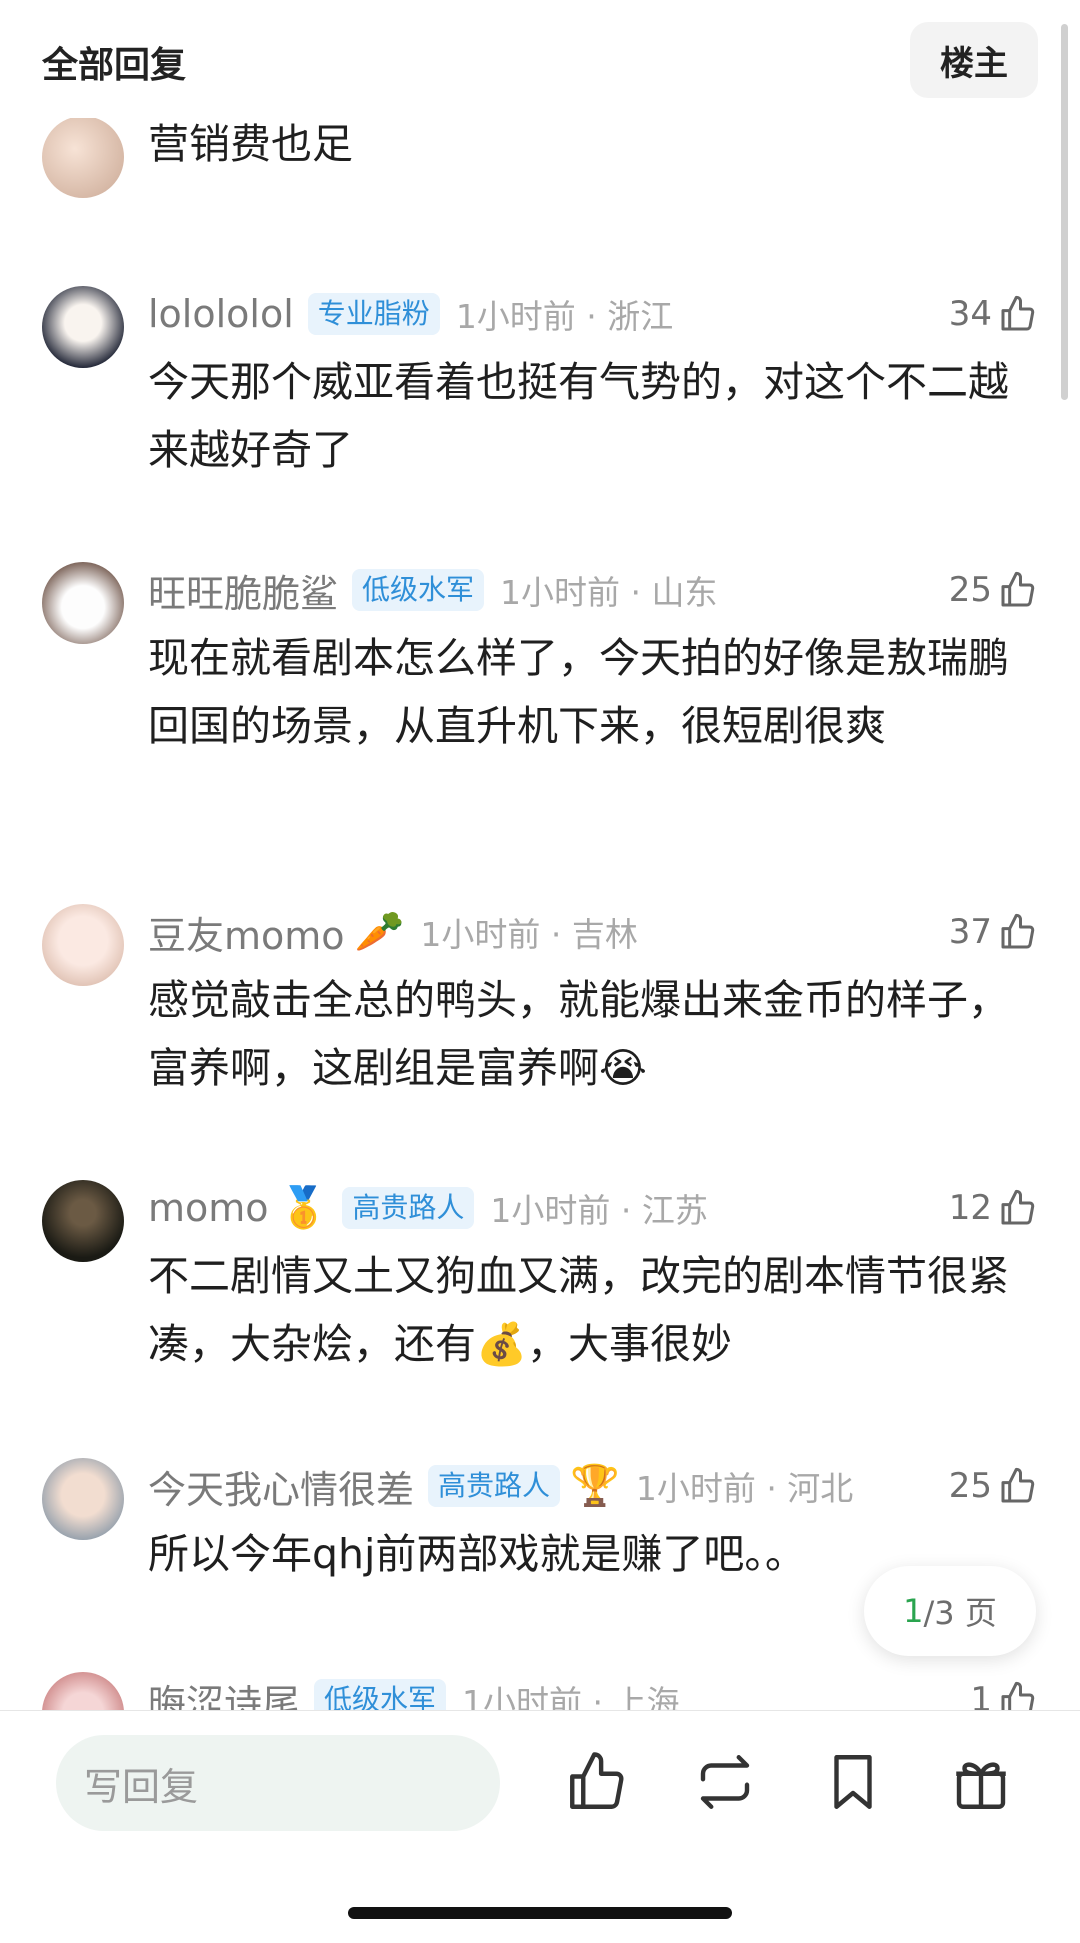 The height and width of the screenshot is (1943, 1080). I want to click on like-button: 34, so click(993, 314).